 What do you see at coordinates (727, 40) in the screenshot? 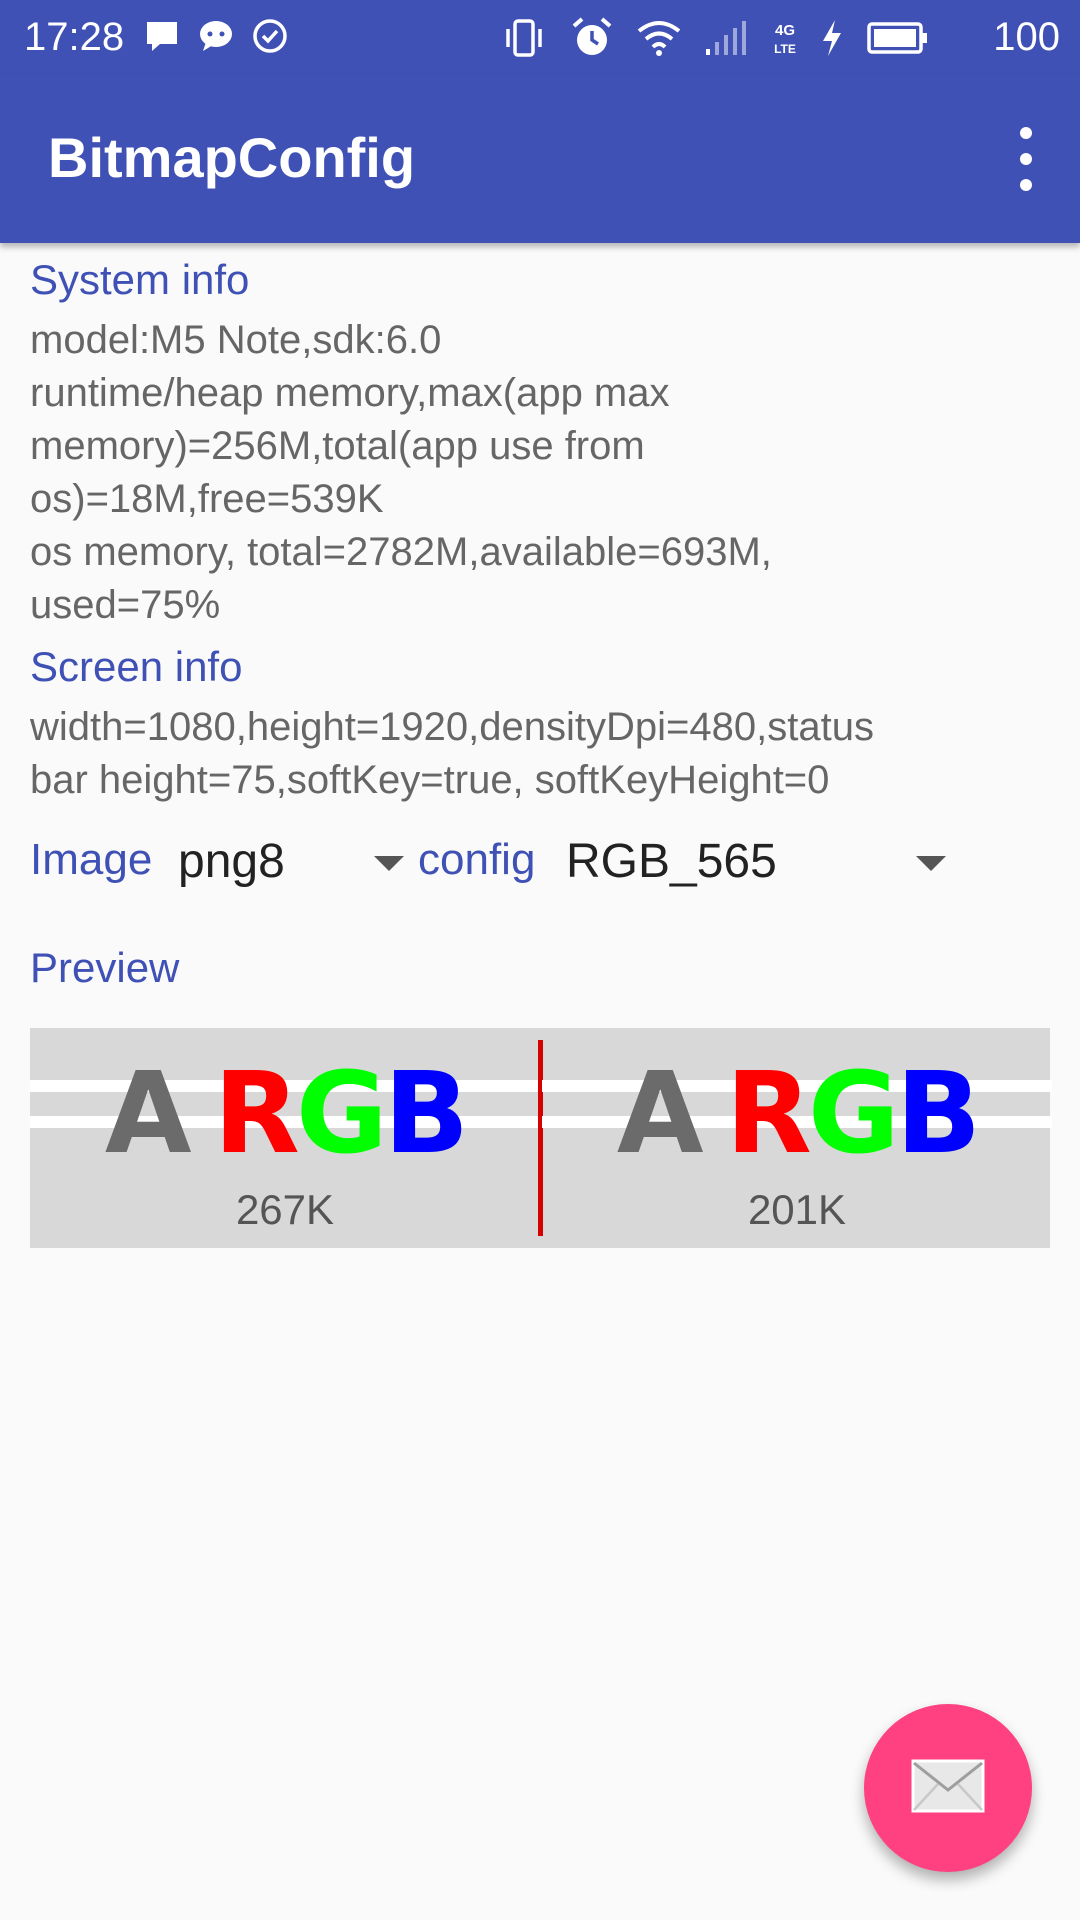
I see `signal-icon` at bounding box center [727, 40].